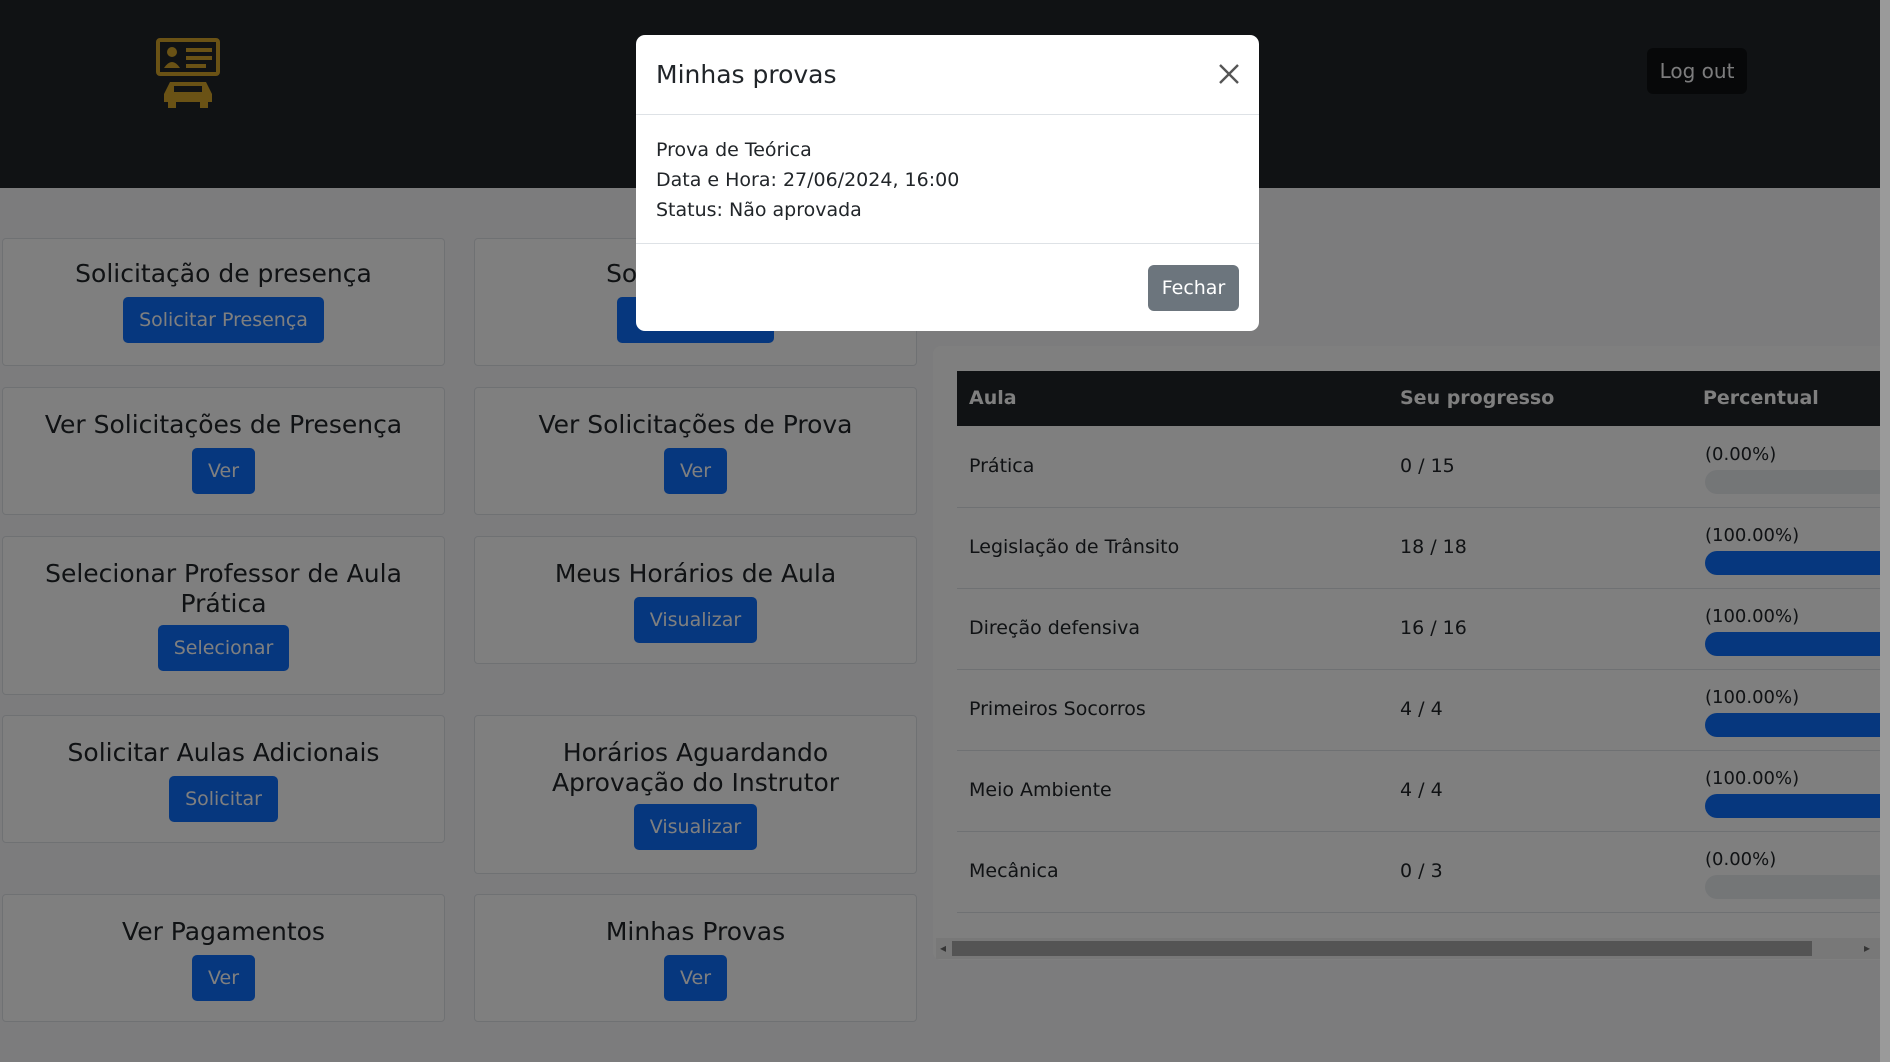  I want to click on exam-name: Prova de Teórica, so click(734, 150).